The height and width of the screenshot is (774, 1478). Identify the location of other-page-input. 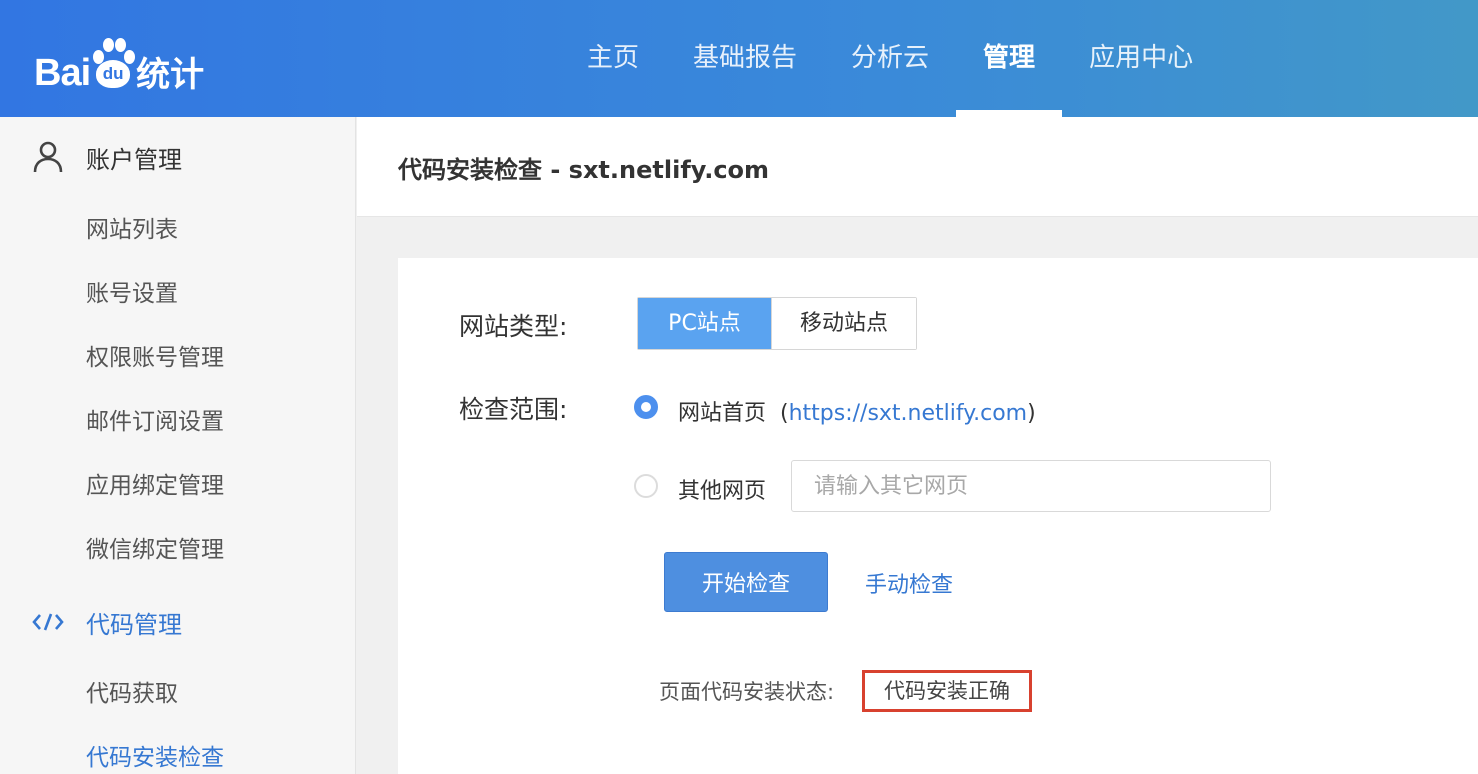
(1031, 486).